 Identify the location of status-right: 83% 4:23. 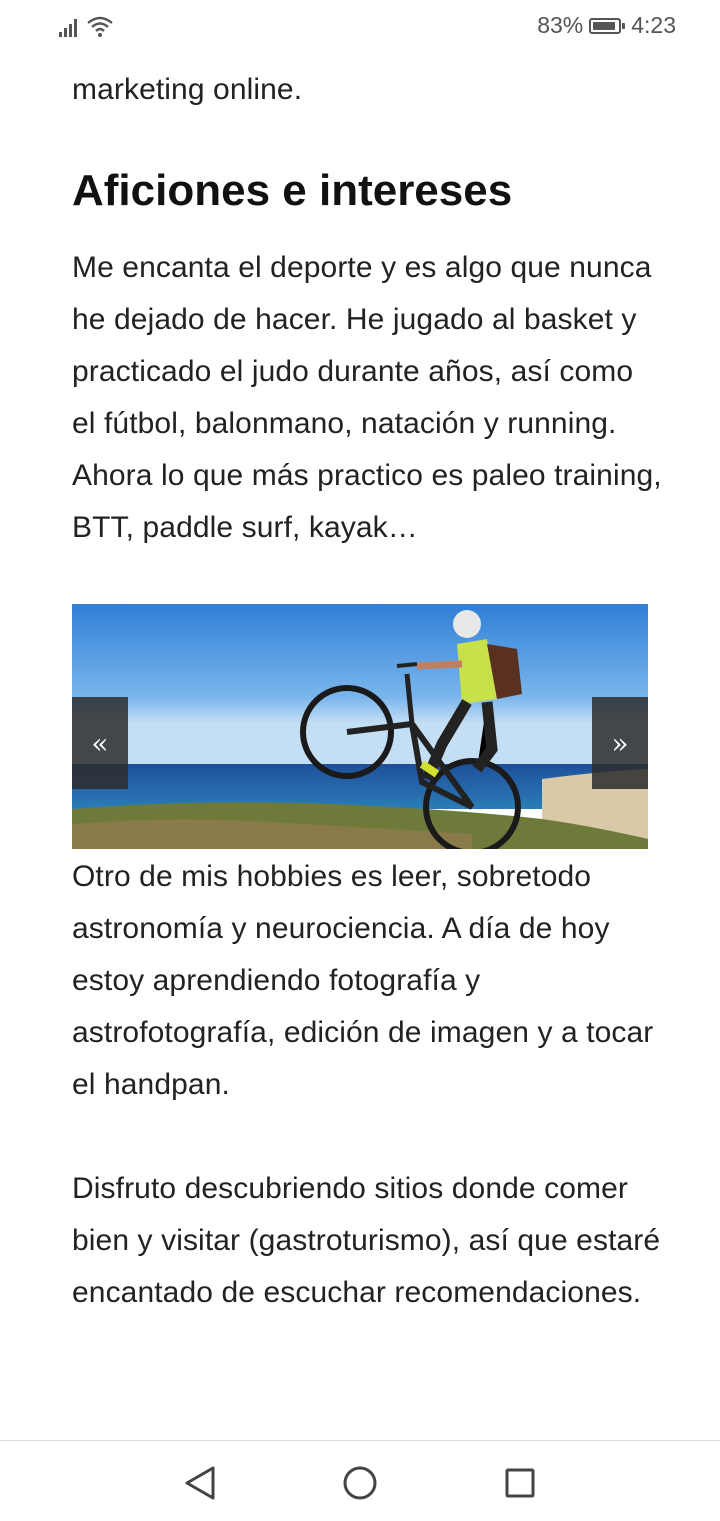
(606, 25).